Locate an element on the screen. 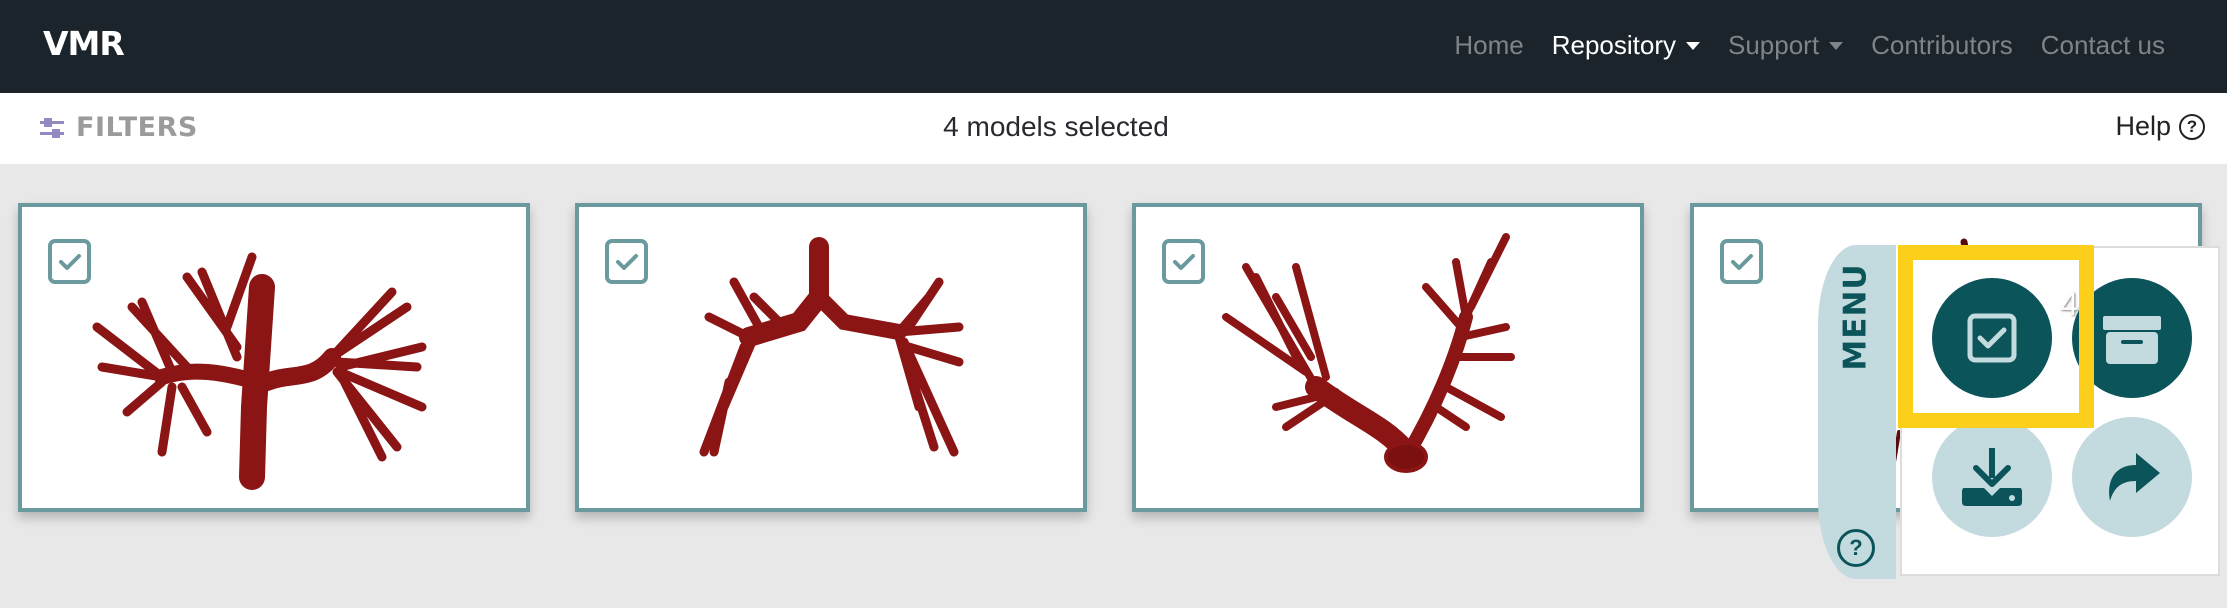 Image resolution: width=2227 pixels, height=608 pixels. nav-contact-label: Contact us is located at coordinates (2102, 45).